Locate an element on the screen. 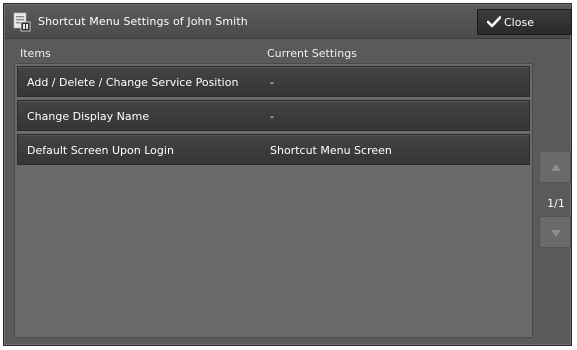 The image size is (577, 350). close-button: Close is located at coordinates (524, 22).